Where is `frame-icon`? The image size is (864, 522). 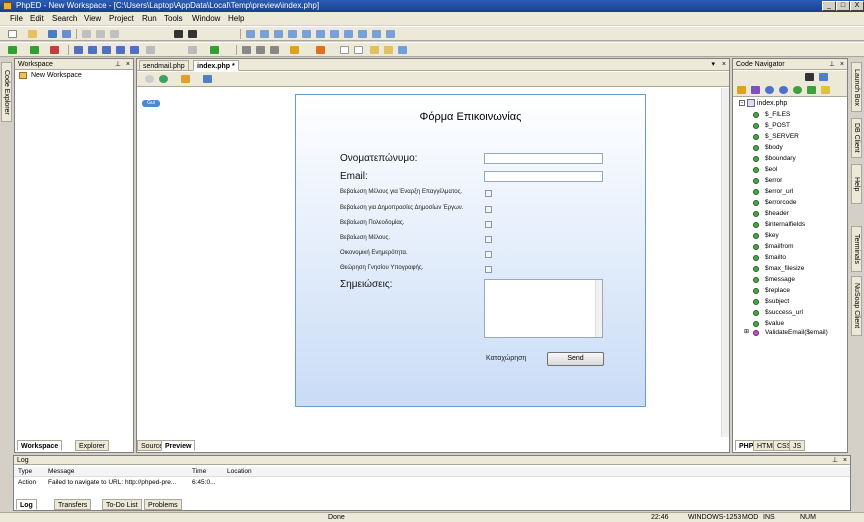 frame-icon is located at coordinates (376, 34).